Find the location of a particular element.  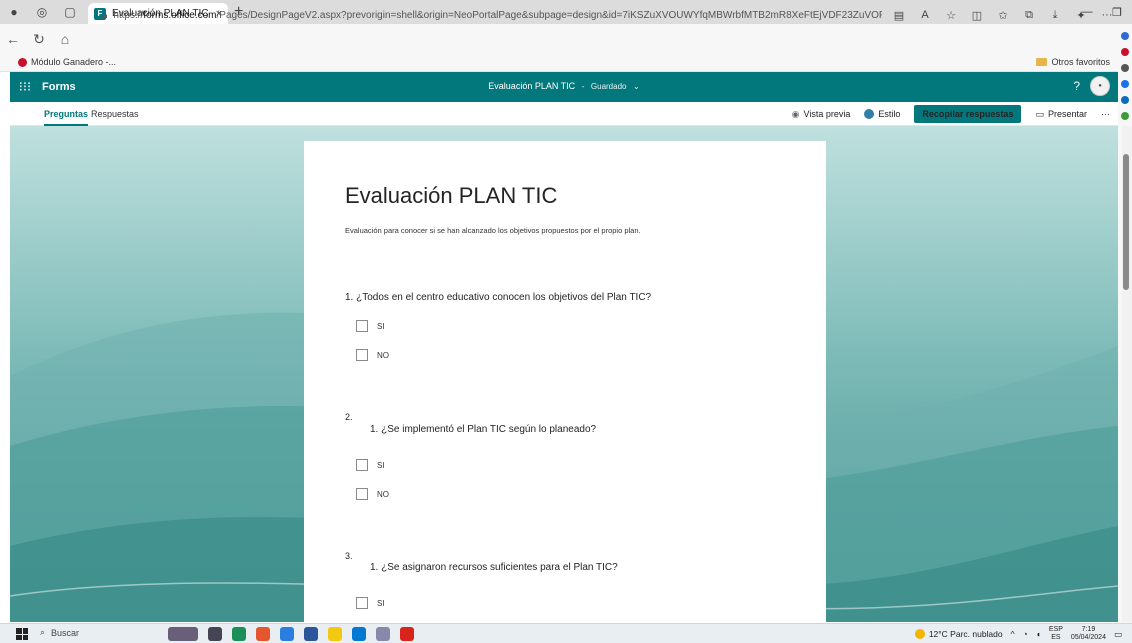

search-icon: ⌕ is located at coordinates (43, 632).